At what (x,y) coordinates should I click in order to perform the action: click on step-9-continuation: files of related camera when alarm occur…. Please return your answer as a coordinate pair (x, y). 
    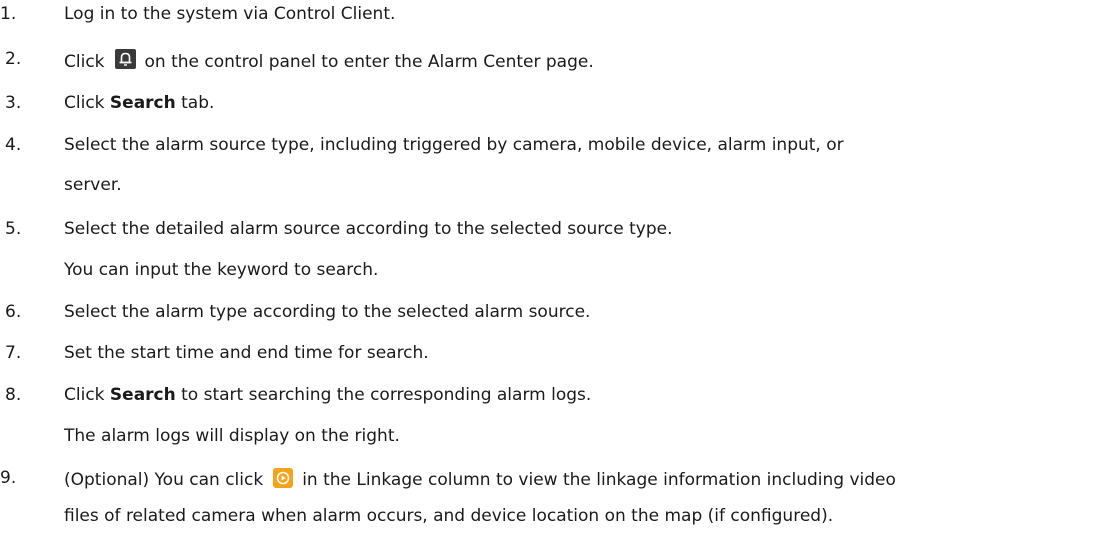
    Looking at the image, I should click on (449, 516).